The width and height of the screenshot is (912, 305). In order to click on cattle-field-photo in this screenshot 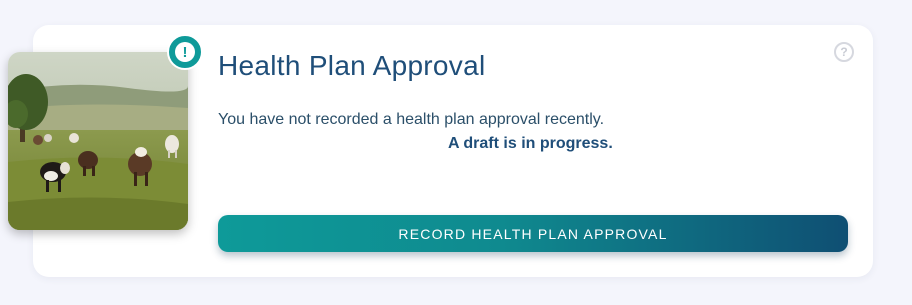, I will do `click(98, 141)`.